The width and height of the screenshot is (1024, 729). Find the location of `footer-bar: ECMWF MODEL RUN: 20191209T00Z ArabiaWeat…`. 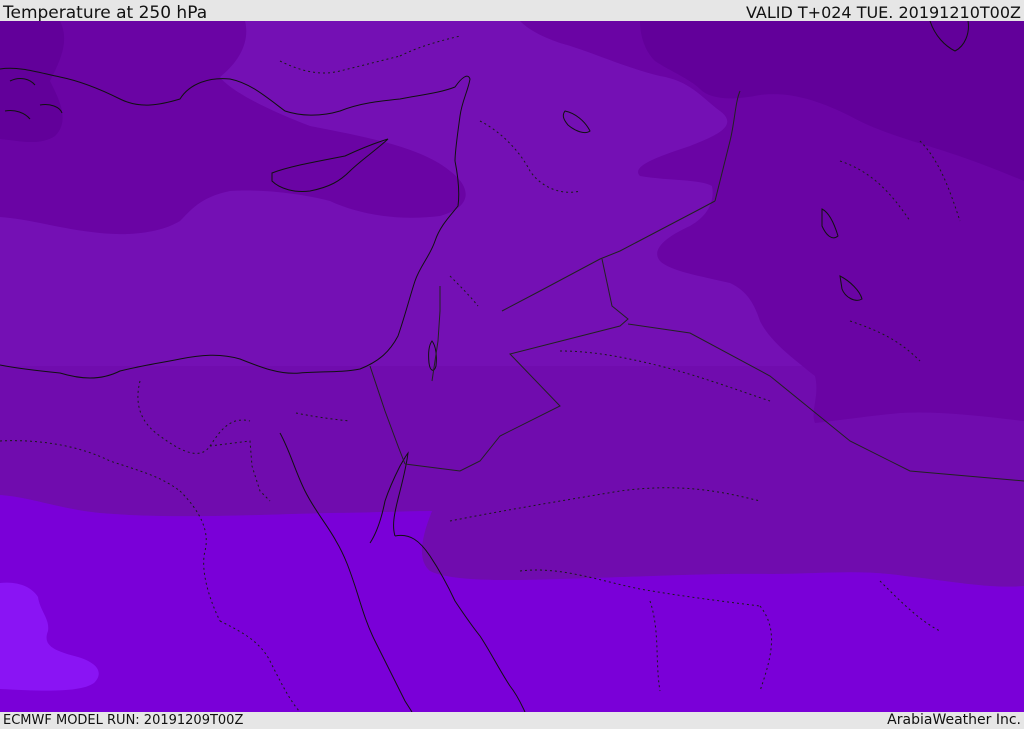

footer-bar: ECMWF MODEL RUN: 20191209T00Z ArabiaWeat… is located at coordinates (512, 720).